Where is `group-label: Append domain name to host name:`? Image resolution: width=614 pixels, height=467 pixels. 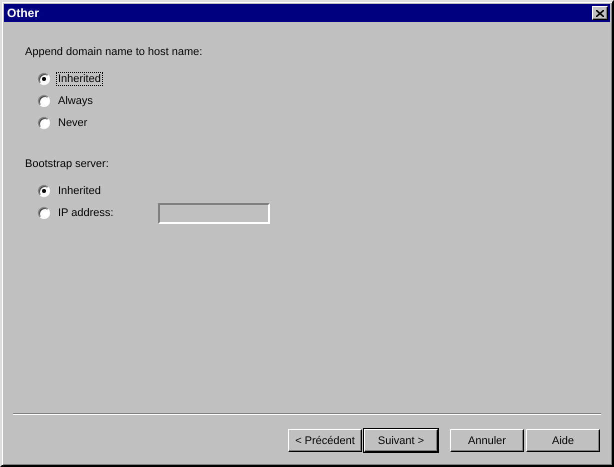
group-label: Append domain name to host name: is located at coordinates (114, 52).